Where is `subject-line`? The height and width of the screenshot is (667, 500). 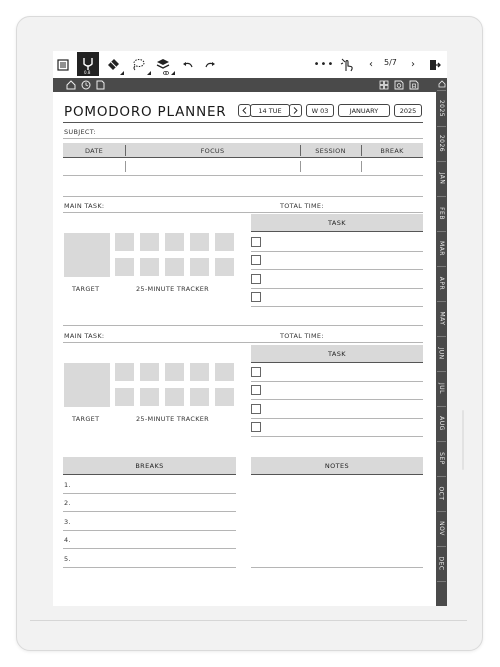
subject-line is located at coordinates (243, 138).